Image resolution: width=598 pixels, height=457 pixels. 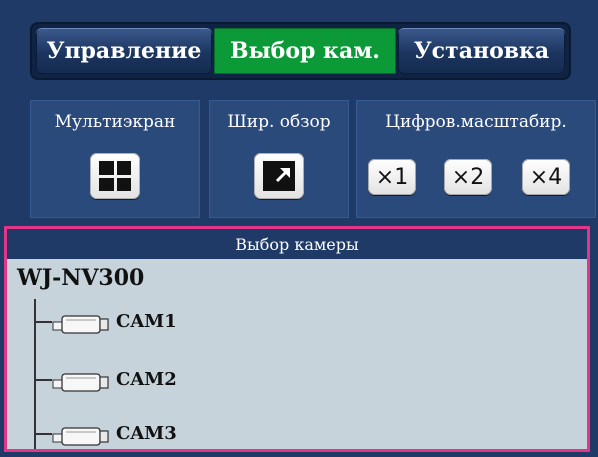 I want to click on expand-arrow-icon, so click(x=279, y=176).